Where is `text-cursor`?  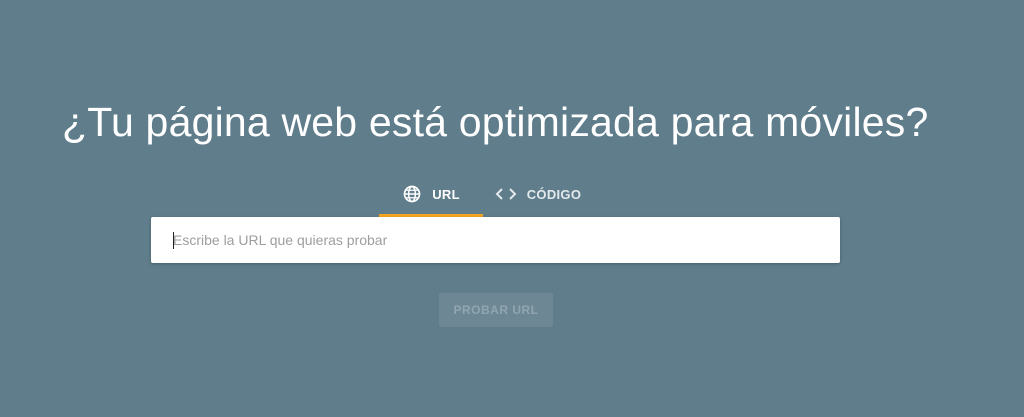
text-cursor is located at coordinates (173, 240).